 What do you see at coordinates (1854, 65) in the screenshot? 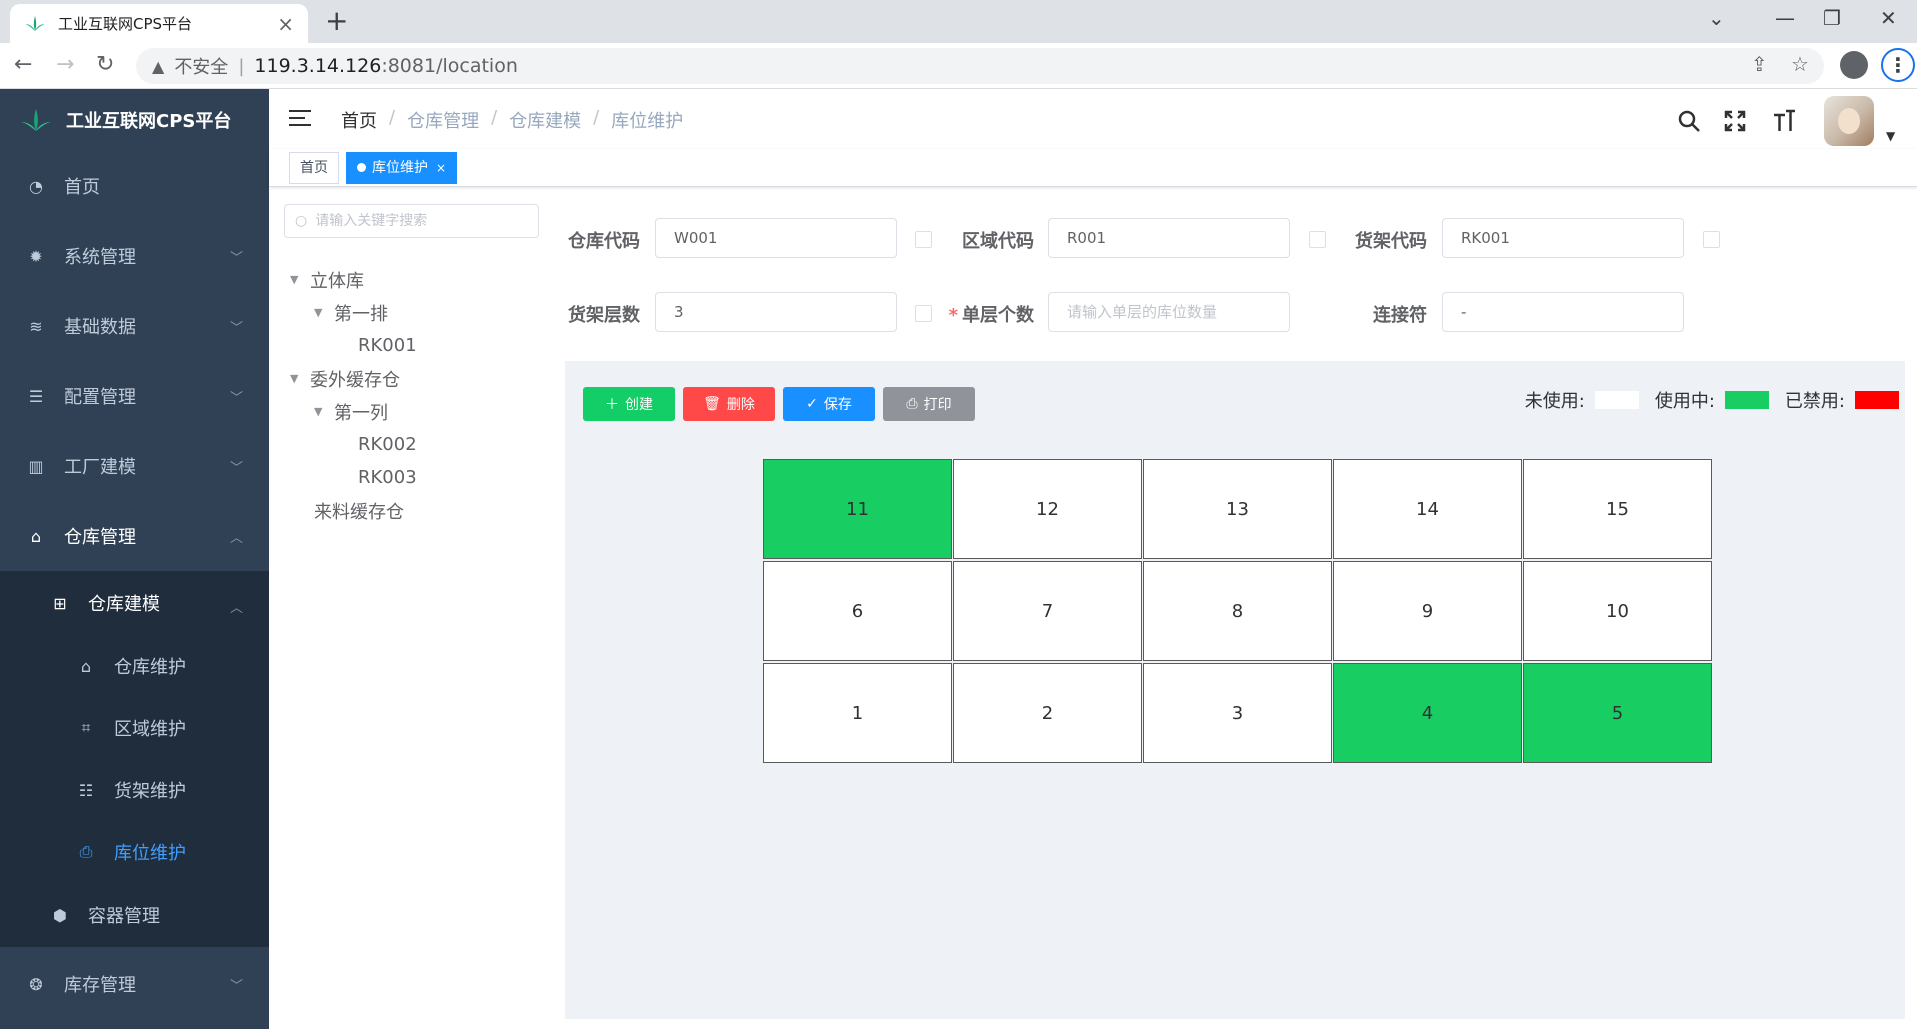
I see `profile-icon` at bounding box center [1854, 65].